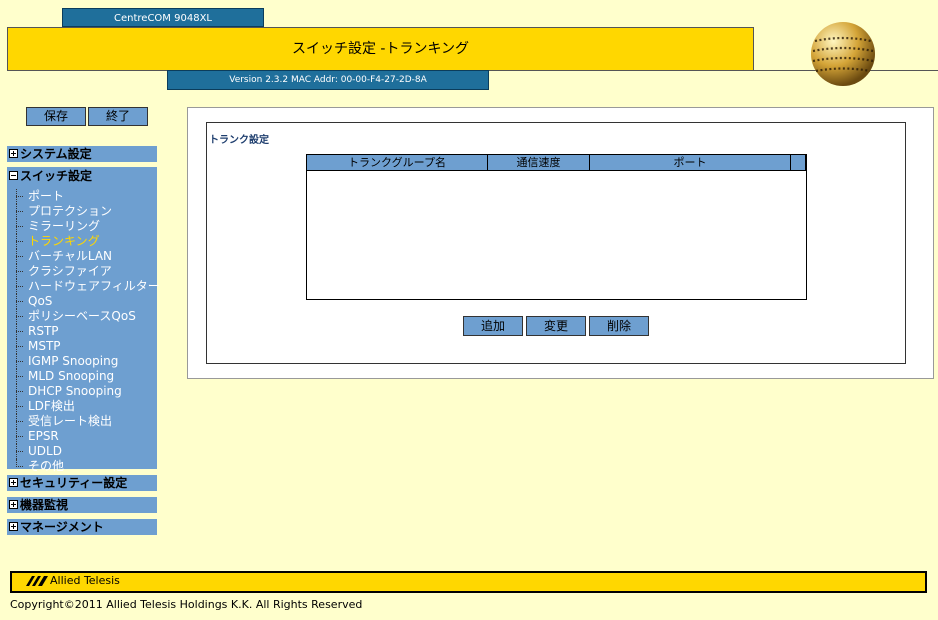  Describe the element at coordinates (87, 301) in the screenshot. I see `nav-item: QoS` at that location.